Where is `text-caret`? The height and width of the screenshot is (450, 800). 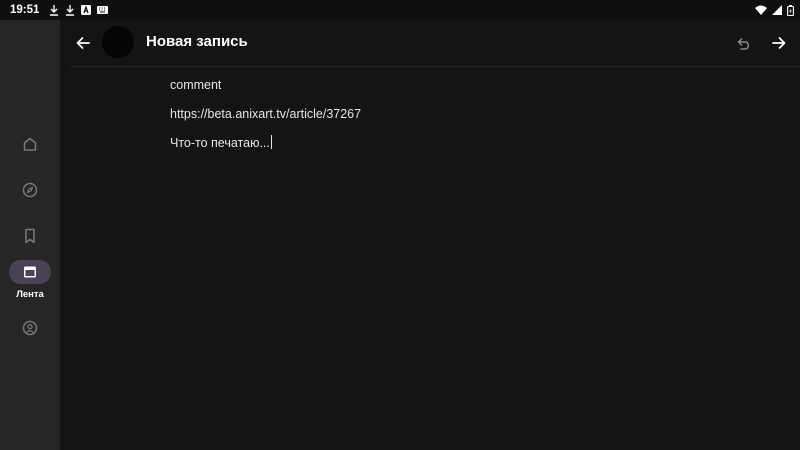
text-caret is located at coordinates (271, 142).